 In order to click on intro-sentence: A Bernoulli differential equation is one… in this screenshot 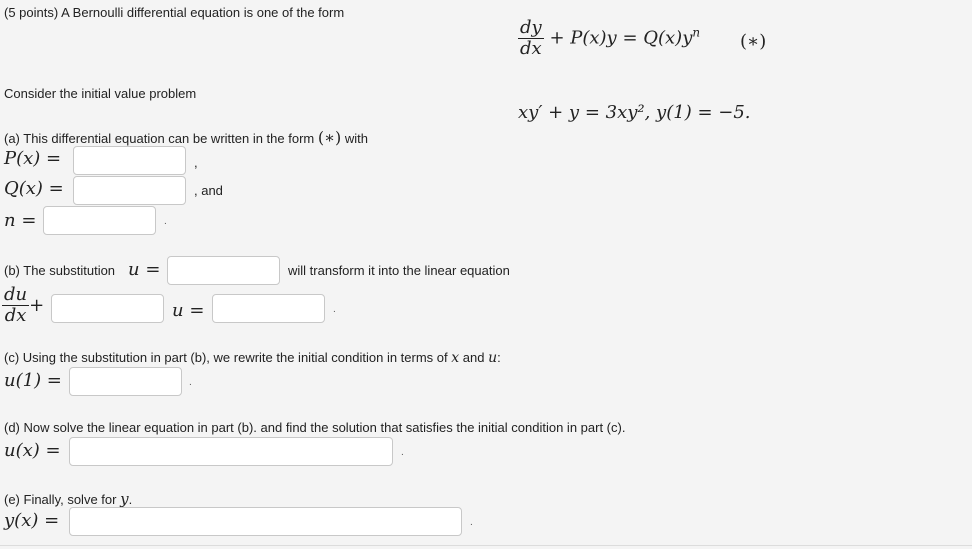, I will do `click(203, 12)`.